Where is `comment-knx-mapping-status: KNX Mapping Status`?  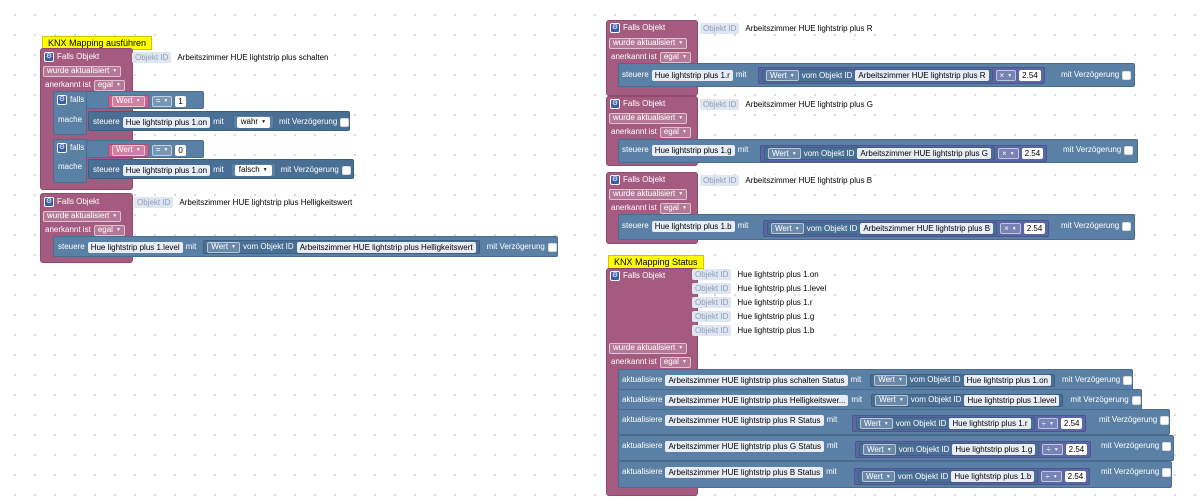
comment-knx-mapping-status: KNX Mapping Status is located at coordinates (656, 262).